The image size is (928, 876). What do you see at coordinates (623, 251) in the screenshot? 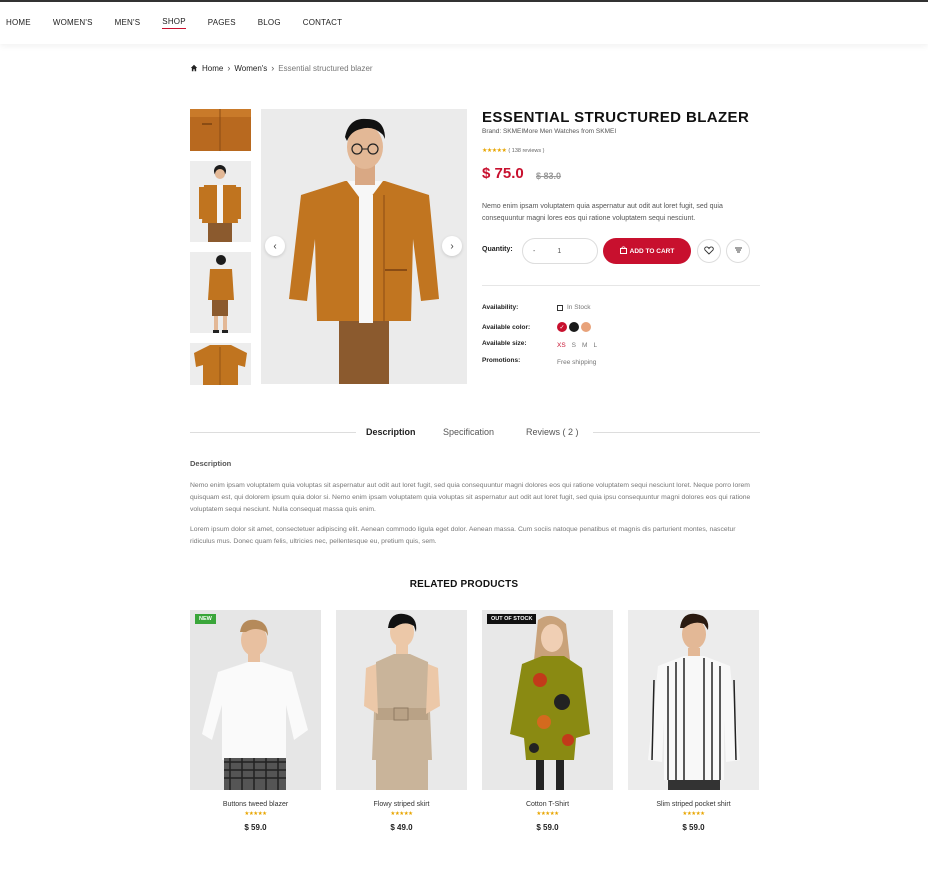
I see `shopping-bag-icon` at bounding box center [623, 251].